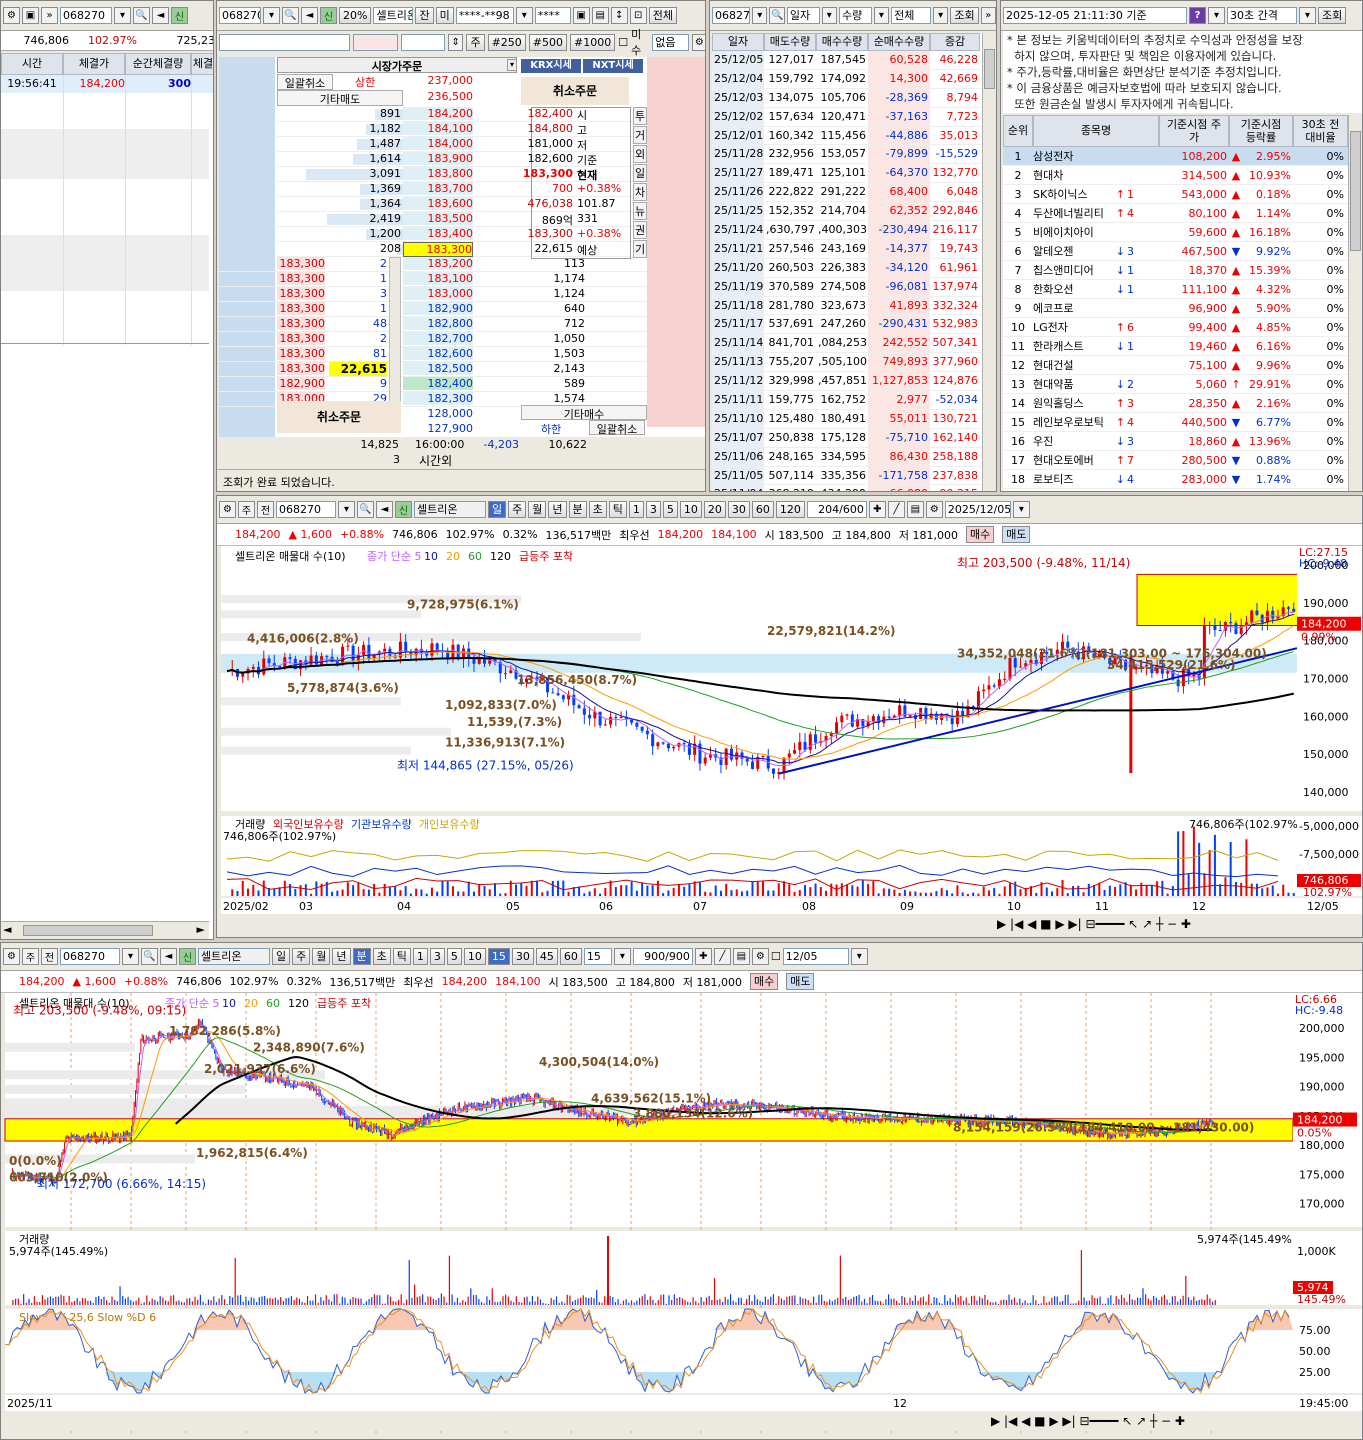 The width and height of the screenshot is (1363, 1440). What do you see at coordinates (1175, 422) in the screenshot?
I see `rank-row: 15 레인보우로보틱 ↑ 4 440,500 ▼ 6.77% 0%` at bounding box center [1175, 422].